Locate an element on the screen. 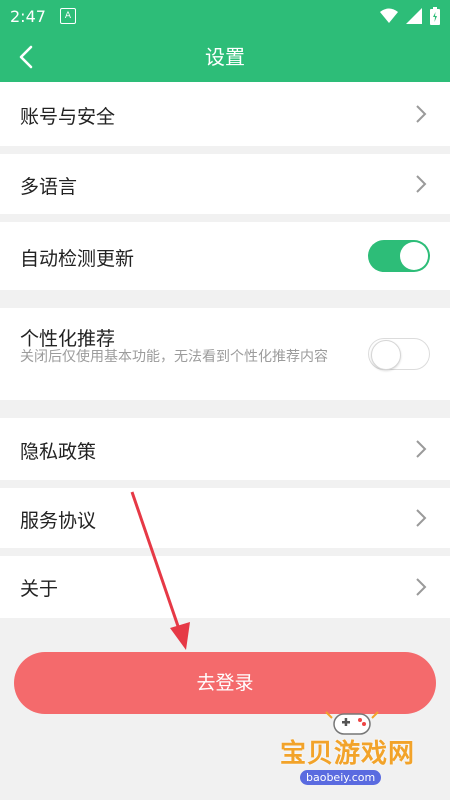 The image size is (450, 800). setting-about: 关于 is located at coordinates (225, 587).